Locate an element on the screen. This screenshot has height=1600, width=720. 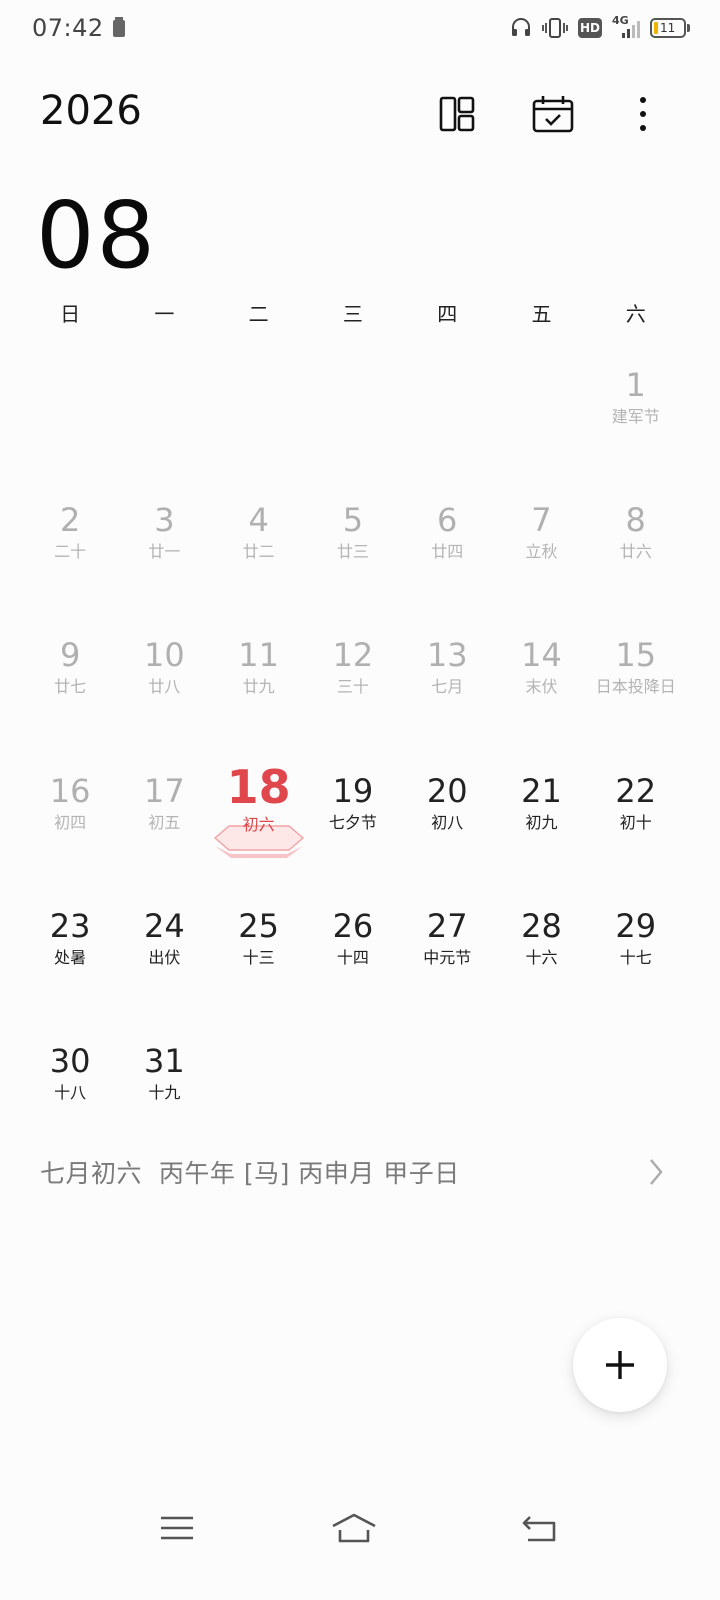
layout-icon is located at coordinates (457, 114).